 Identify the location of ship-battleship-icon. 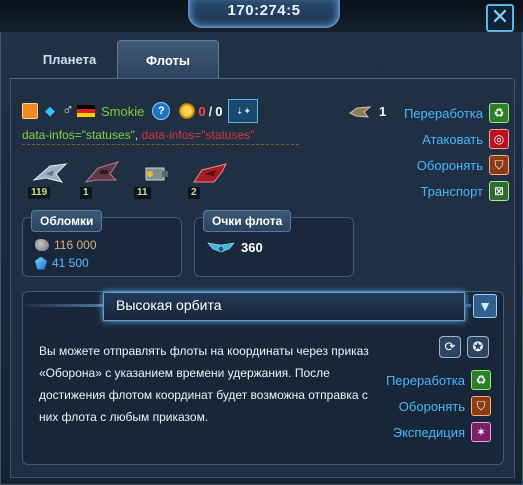
(102, 172).